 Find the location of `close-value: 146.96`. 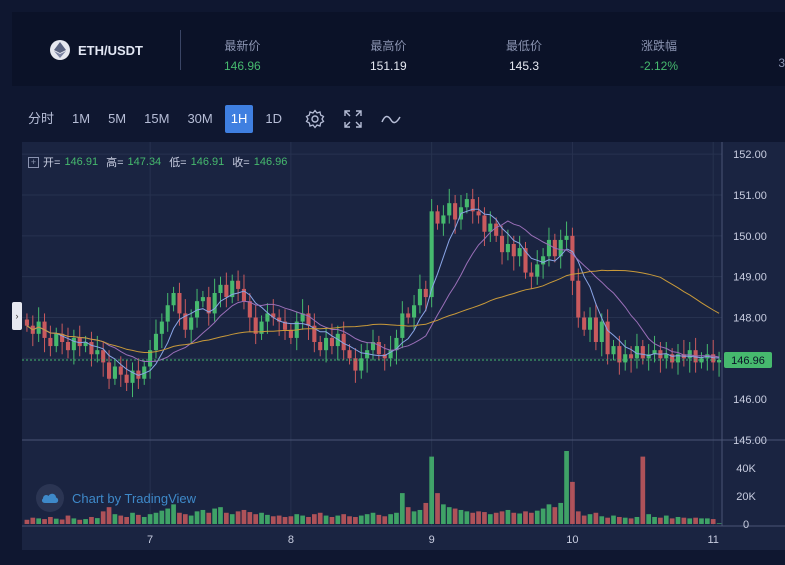

close-value: 146.96 is located at coordinates (270, 162).